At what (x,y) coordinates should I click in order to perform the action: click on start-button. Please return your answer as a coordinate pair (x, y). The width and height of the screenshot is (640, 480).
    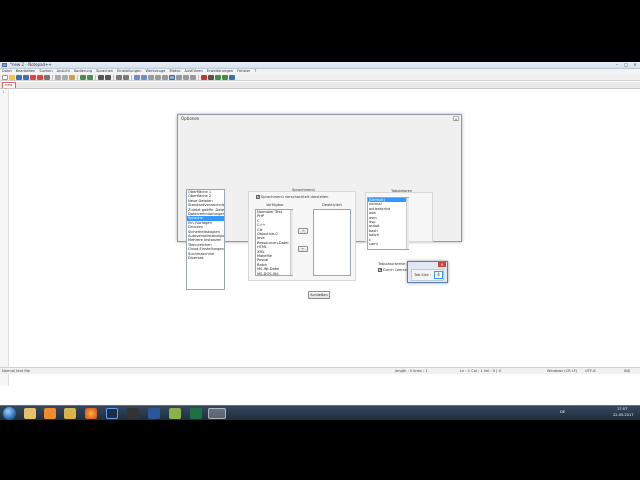
    Looking at the image, I should click on (9, 413).